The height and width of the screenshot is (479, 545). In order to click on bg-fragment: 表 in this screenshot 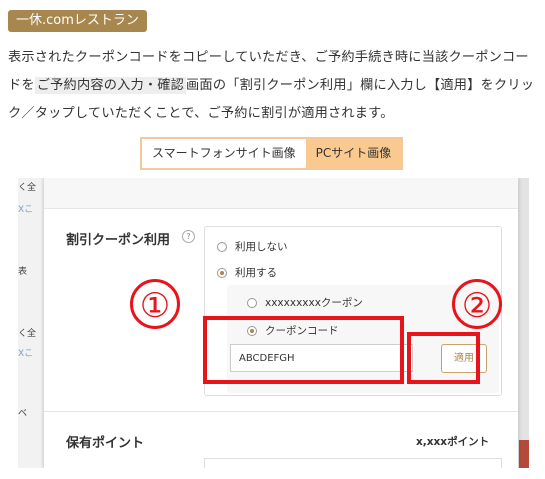, I will do `click(23, 272)`.